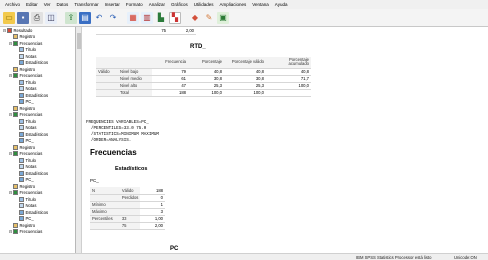  What do you see at coordinates (135, 93) in the screenshot?
I see `table-cell: Total` at bounding box center [135, 93].